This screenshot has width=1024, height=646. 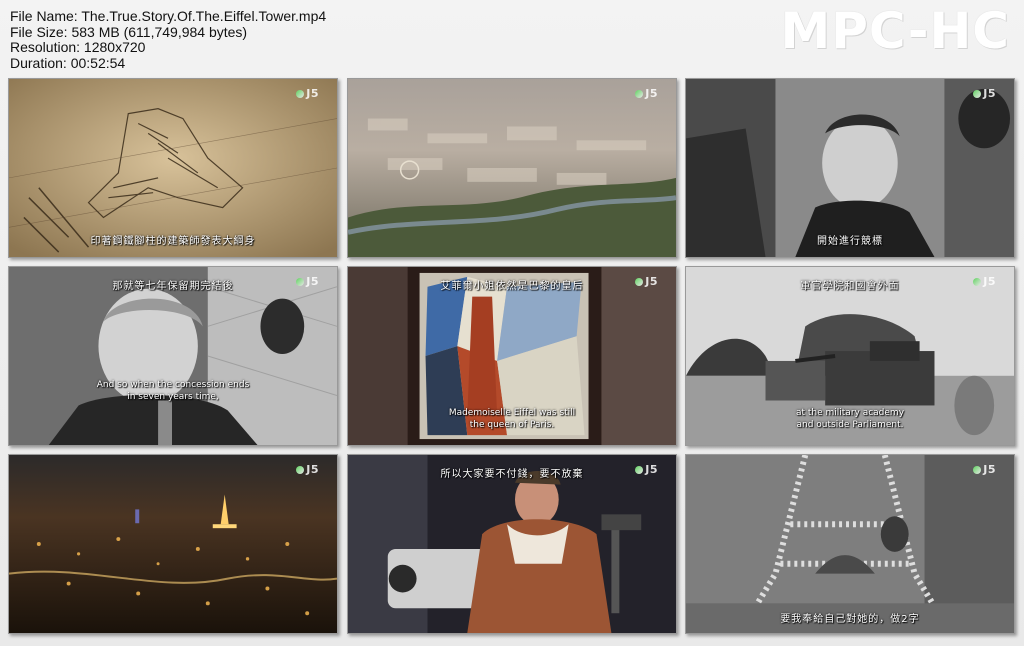 I want to click on thumbnail-7: J5, so click(x=173, y=544).